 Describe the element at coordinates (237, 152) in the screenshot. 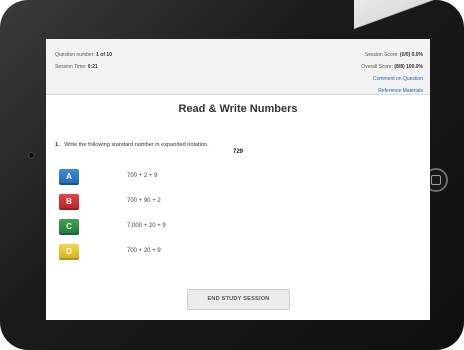

I see `given-number: 729` at that location.